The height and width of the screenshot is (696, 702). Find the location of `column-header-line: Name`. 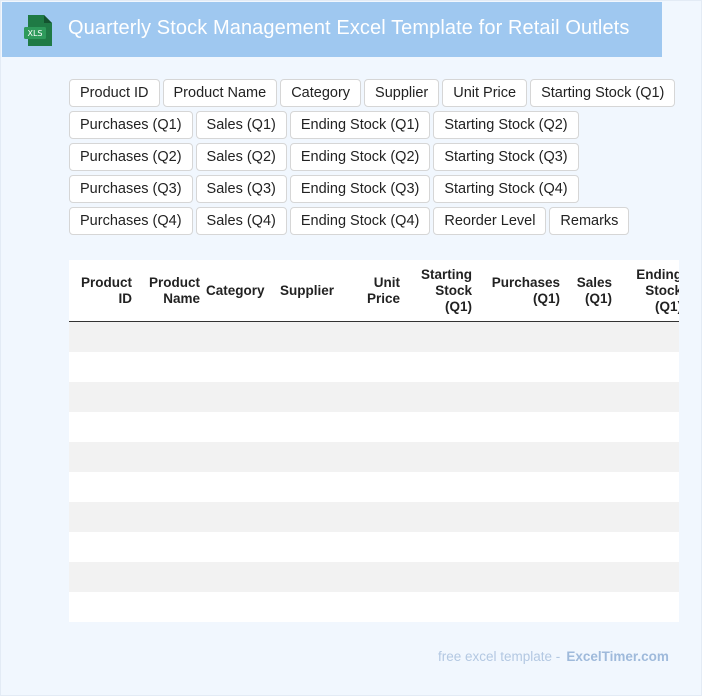

column-header-line: Name is located at coordinates (181, 298).